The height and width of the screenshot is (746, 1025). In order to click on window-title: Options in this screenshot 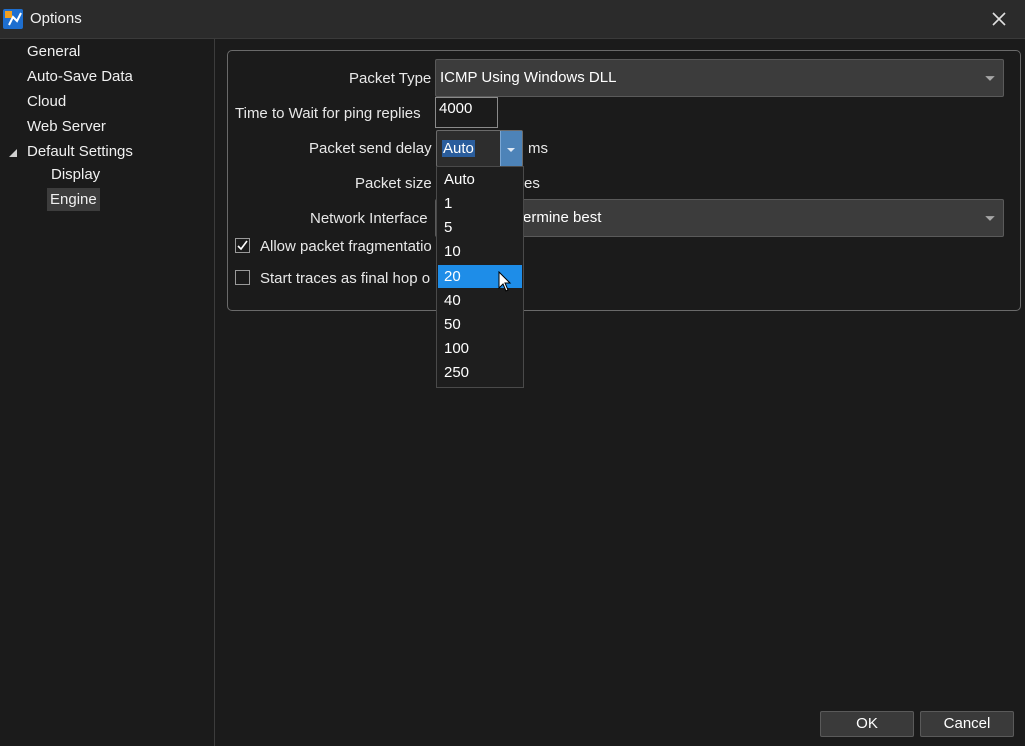, I will do `click(56, 18)`.